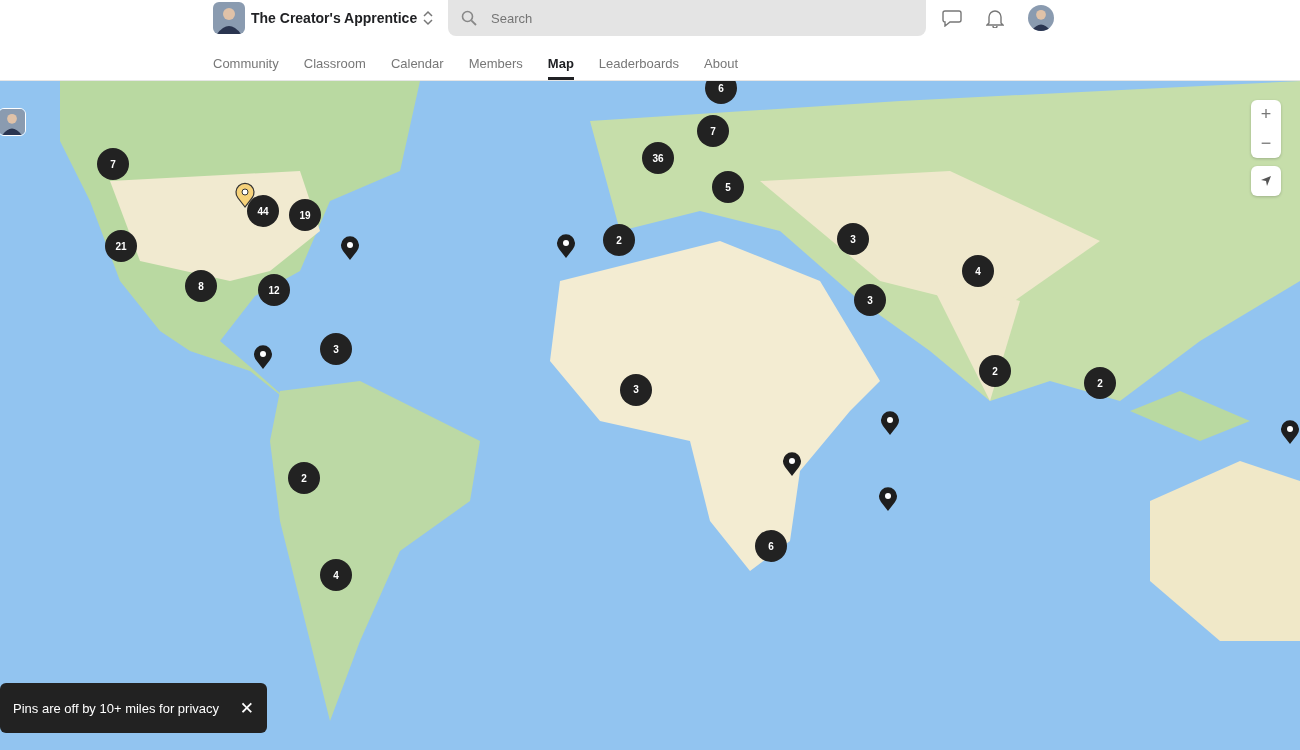 The width and height of the screenshot is (1300, 750). I want to click on zoom-in-button: +, so click(1266, 114).